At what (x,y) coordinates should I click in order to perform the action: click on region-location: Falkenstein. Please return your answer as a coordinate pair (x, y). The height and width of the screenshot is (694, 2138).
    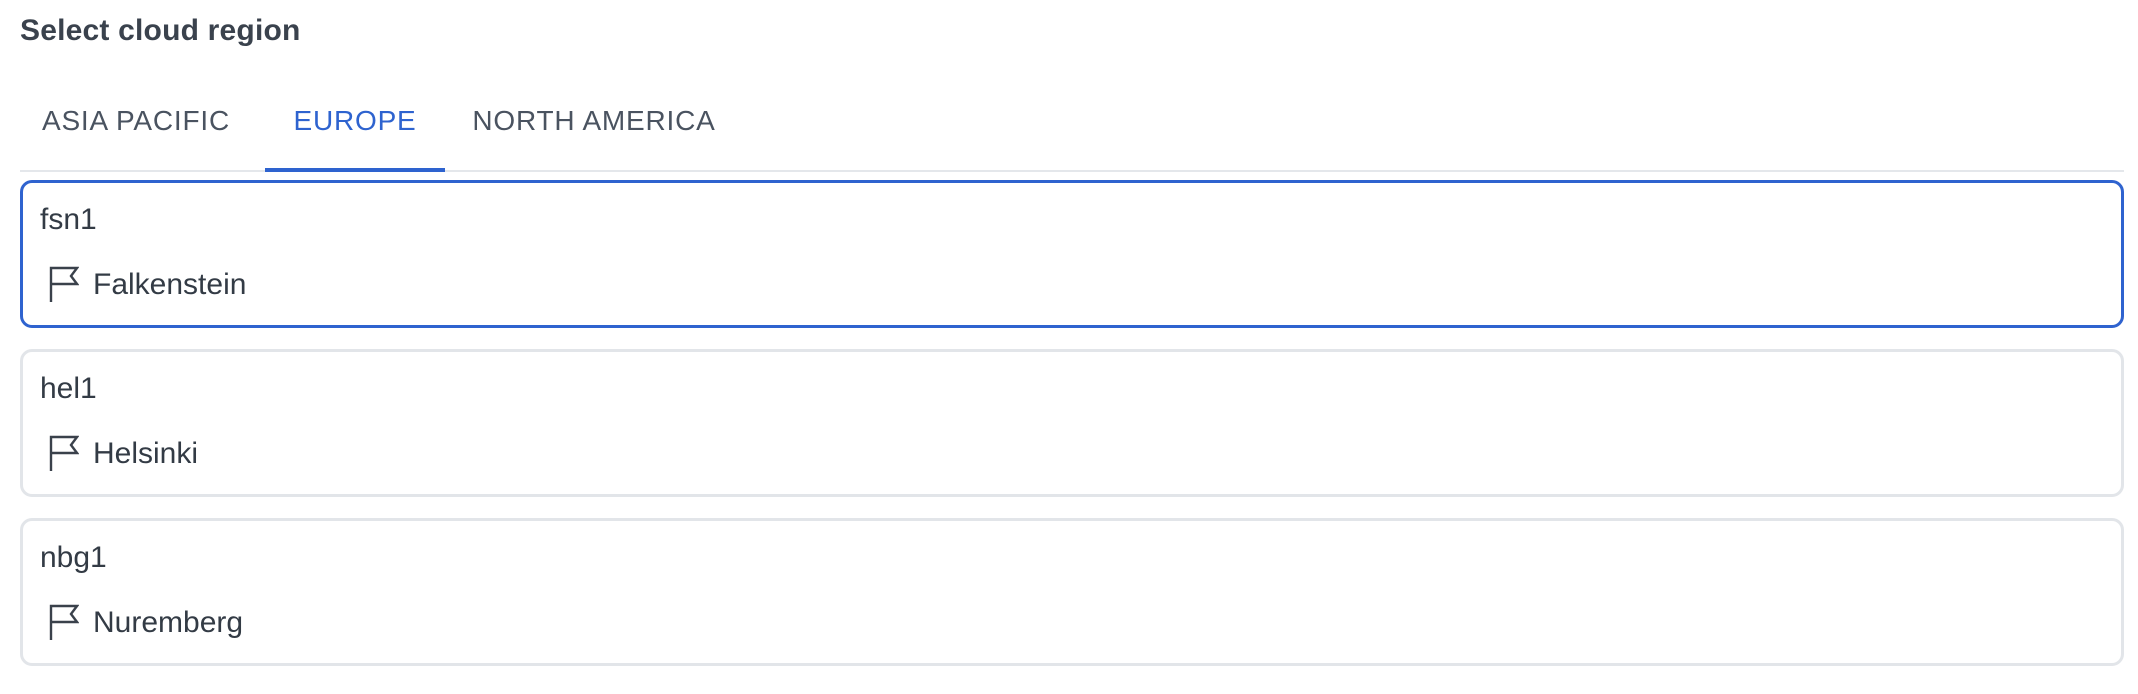
    Looking at the image, I should click on (147, 285).